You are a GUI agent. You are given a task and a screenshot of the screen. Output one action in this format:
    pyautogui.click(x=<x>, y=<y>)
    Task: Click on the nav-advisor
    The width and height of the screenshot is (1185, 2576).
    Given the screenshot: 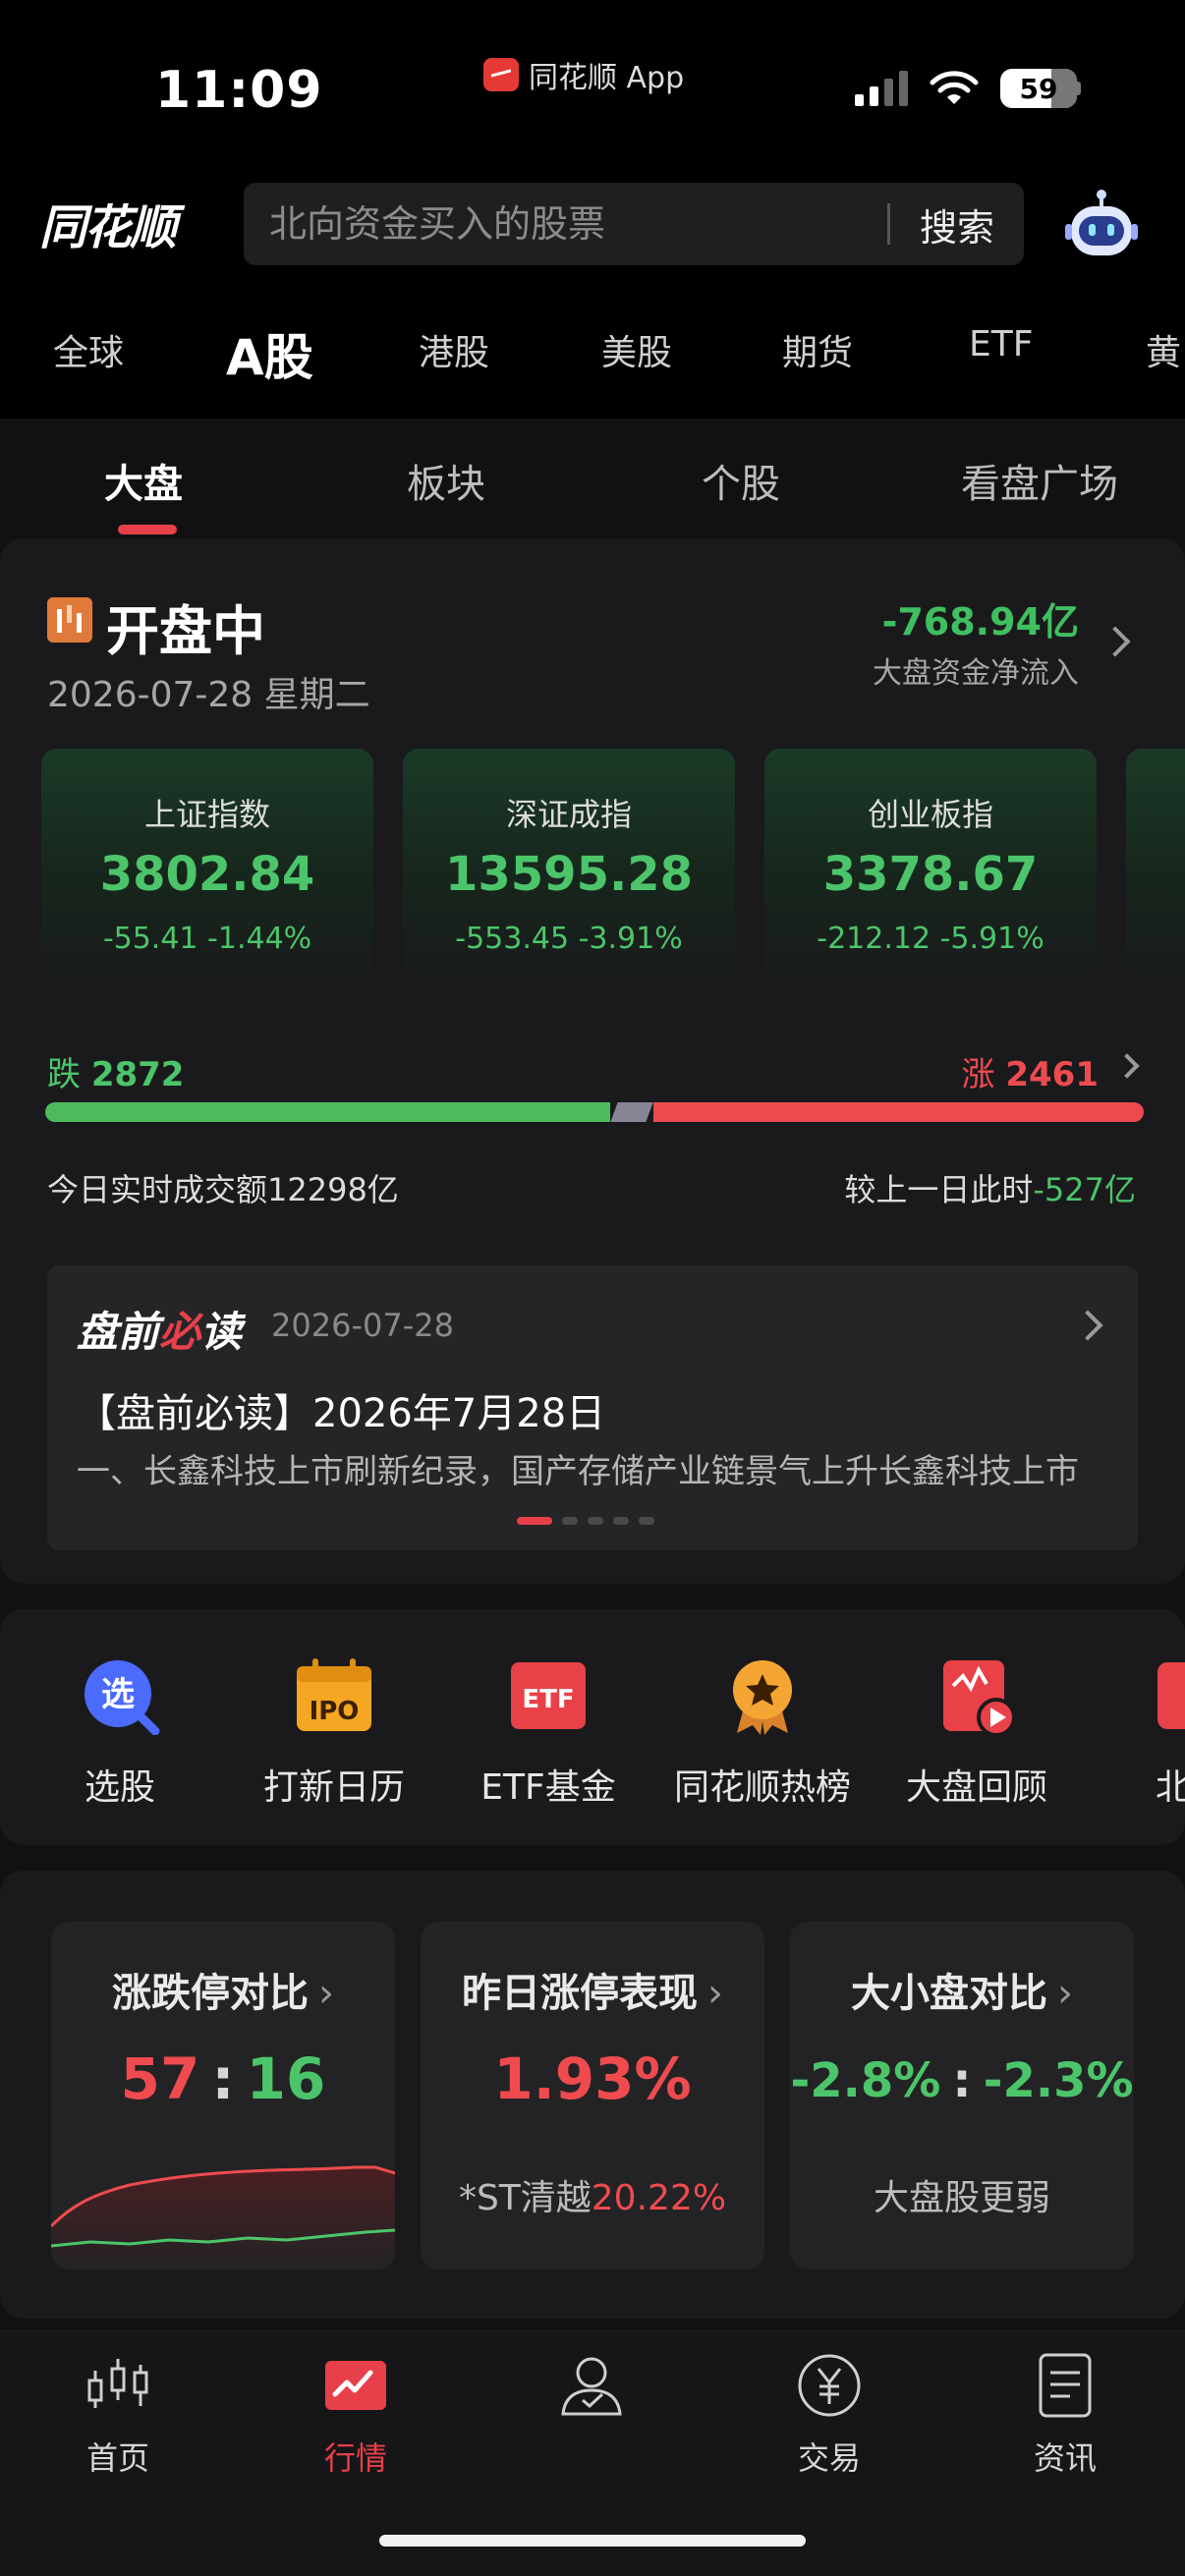 What is the action you would take?
    pyautogui.click(x=592, y=2392)
    